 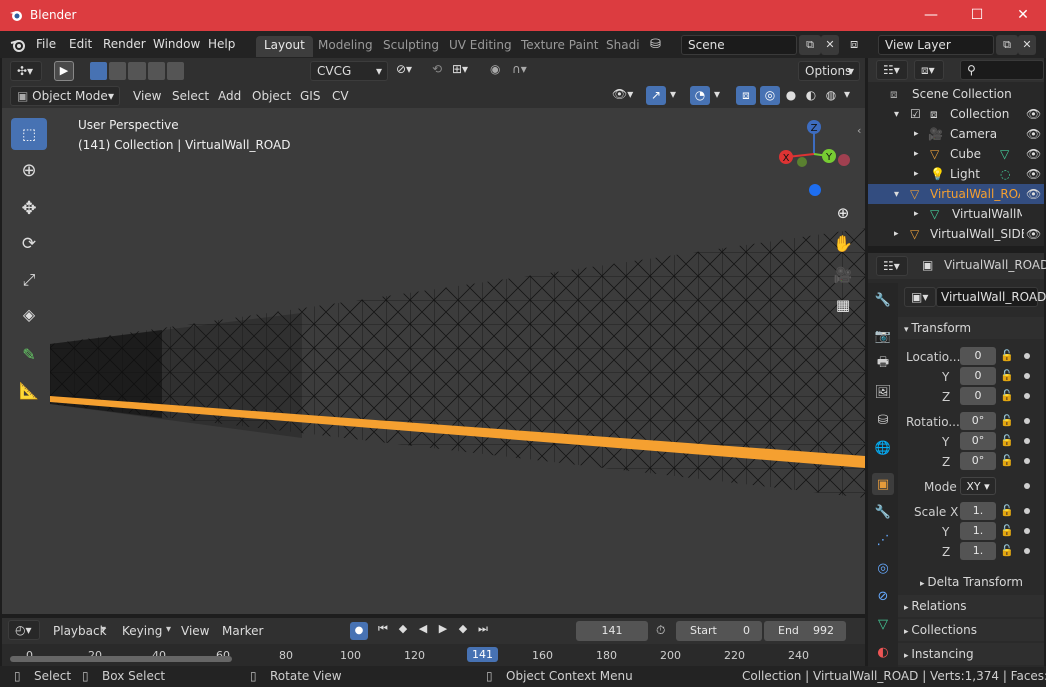 I want to click on playback-dropdown-icon: ▾, so click(x=103, y=629).